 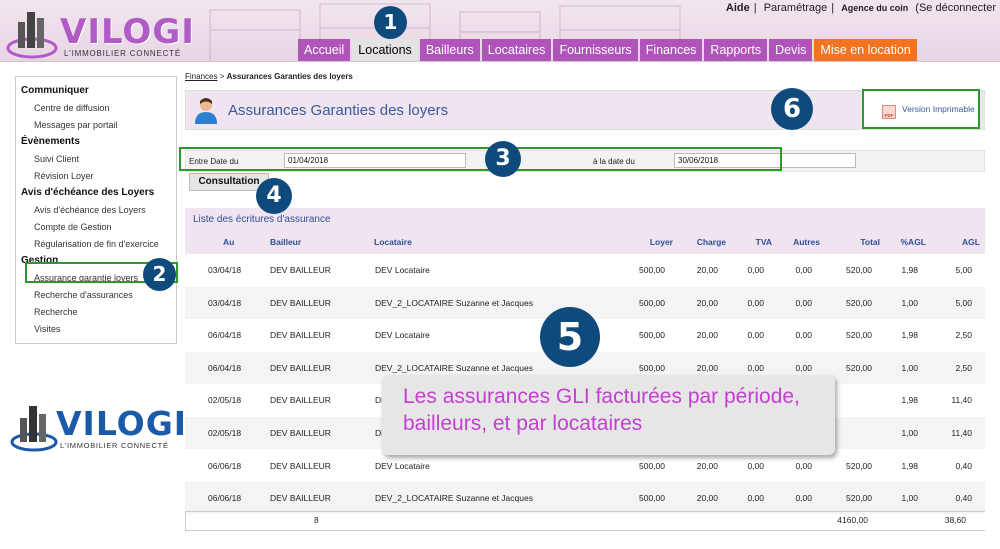 I want to click on sidebar-item: Visites, so click(x=98, y=329).